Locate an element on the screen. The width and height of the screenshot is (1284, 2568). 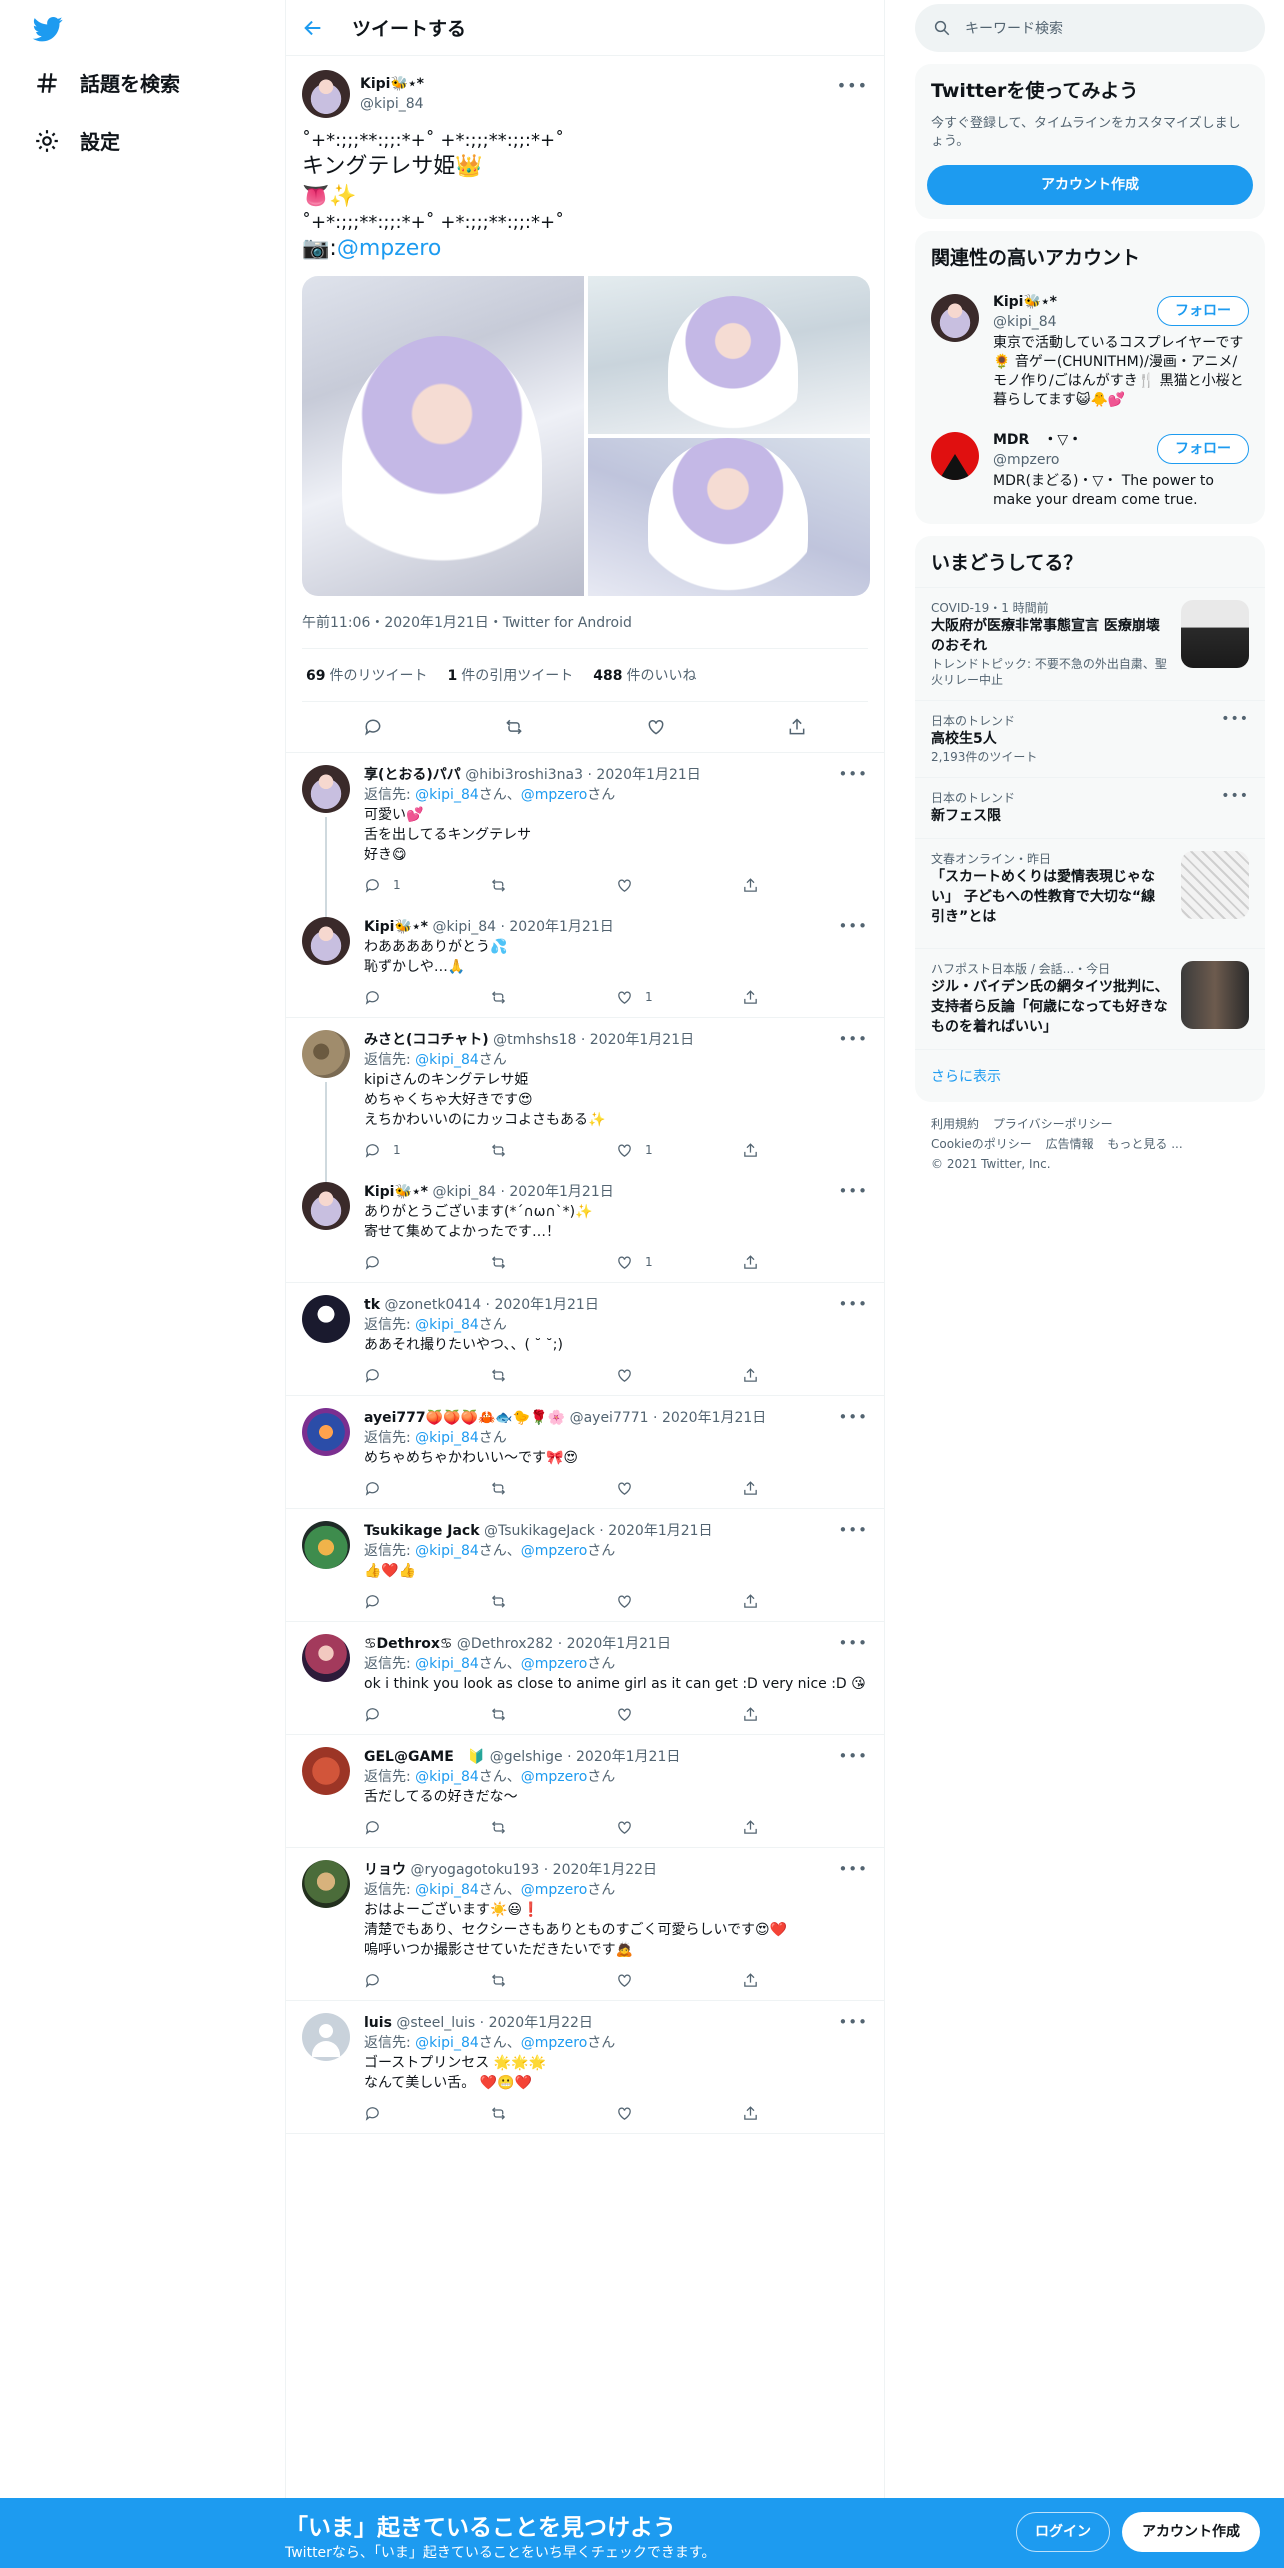
search-box: キーワード検索 is located at coordinates (1090, 28).